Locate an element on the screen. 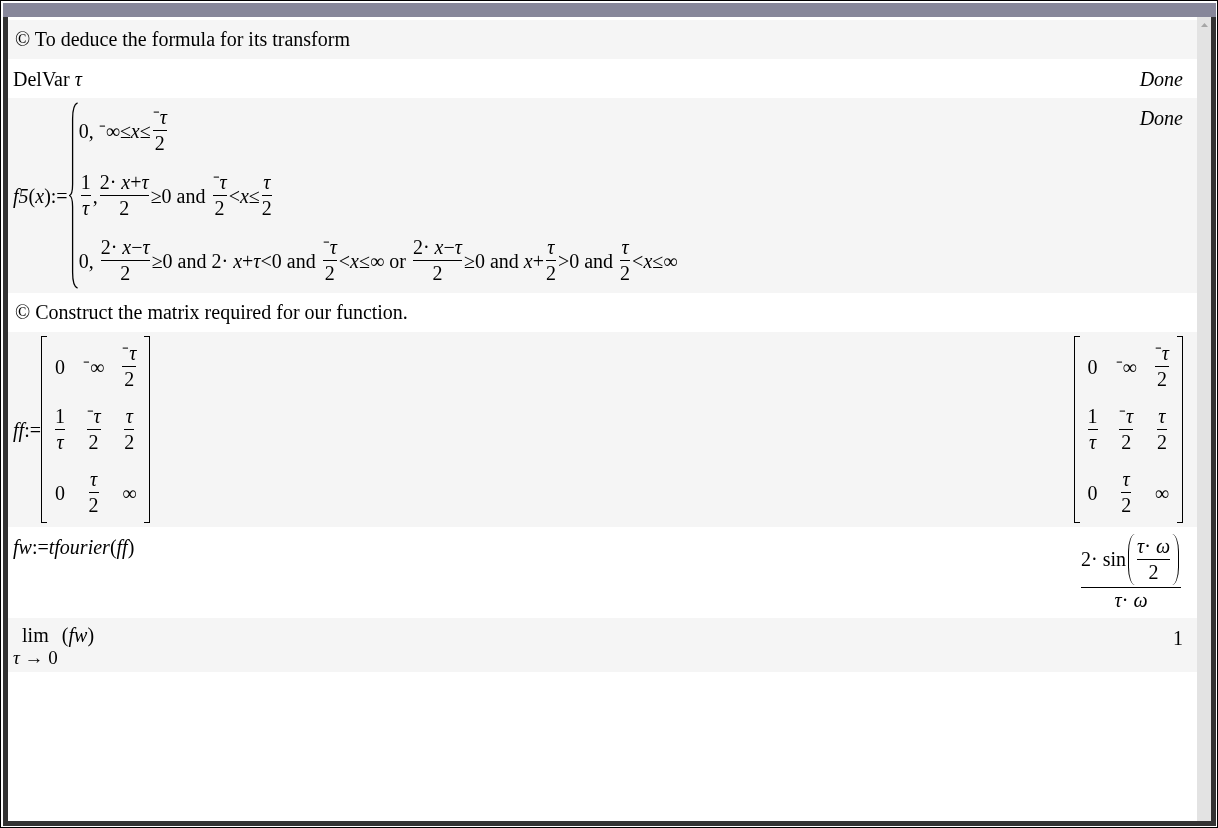  up-arrow-icon is located at coordinates (1204, 25).